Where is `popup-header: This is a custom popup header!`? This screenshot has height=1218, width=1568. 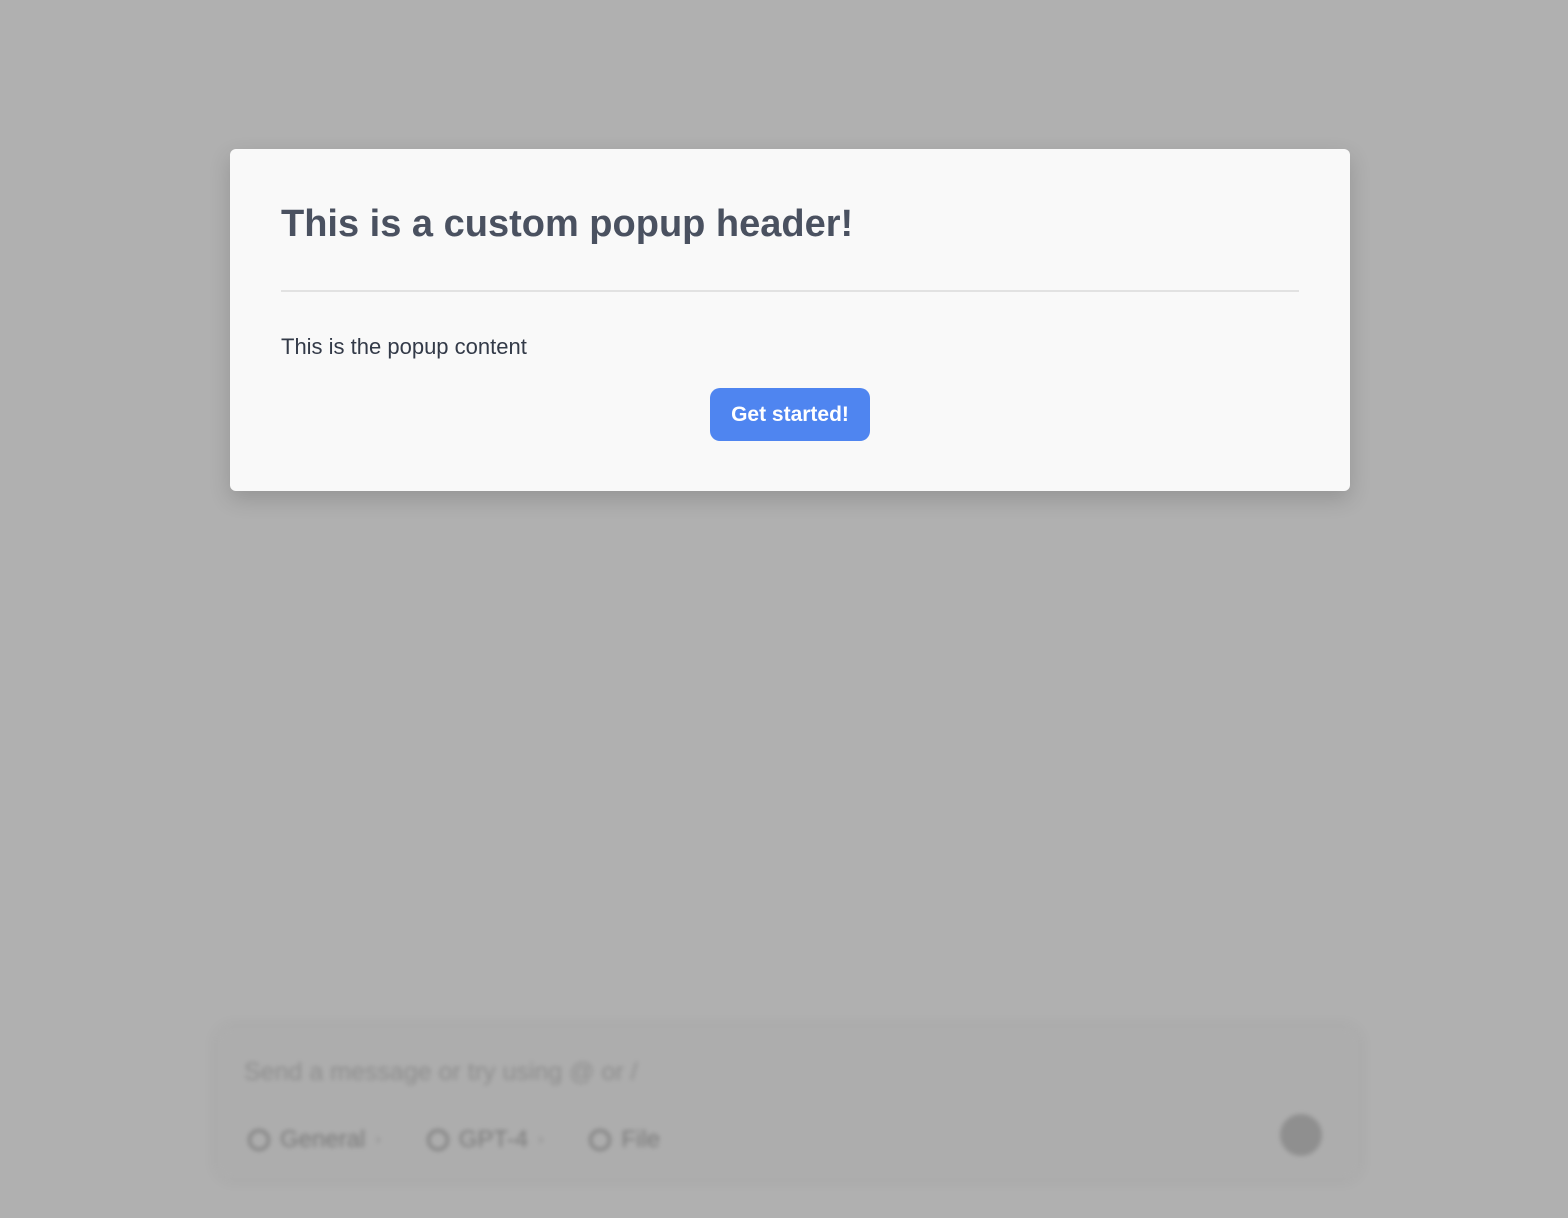 popup-header: This is a custom popup header! is located at coordinates (567, 224).